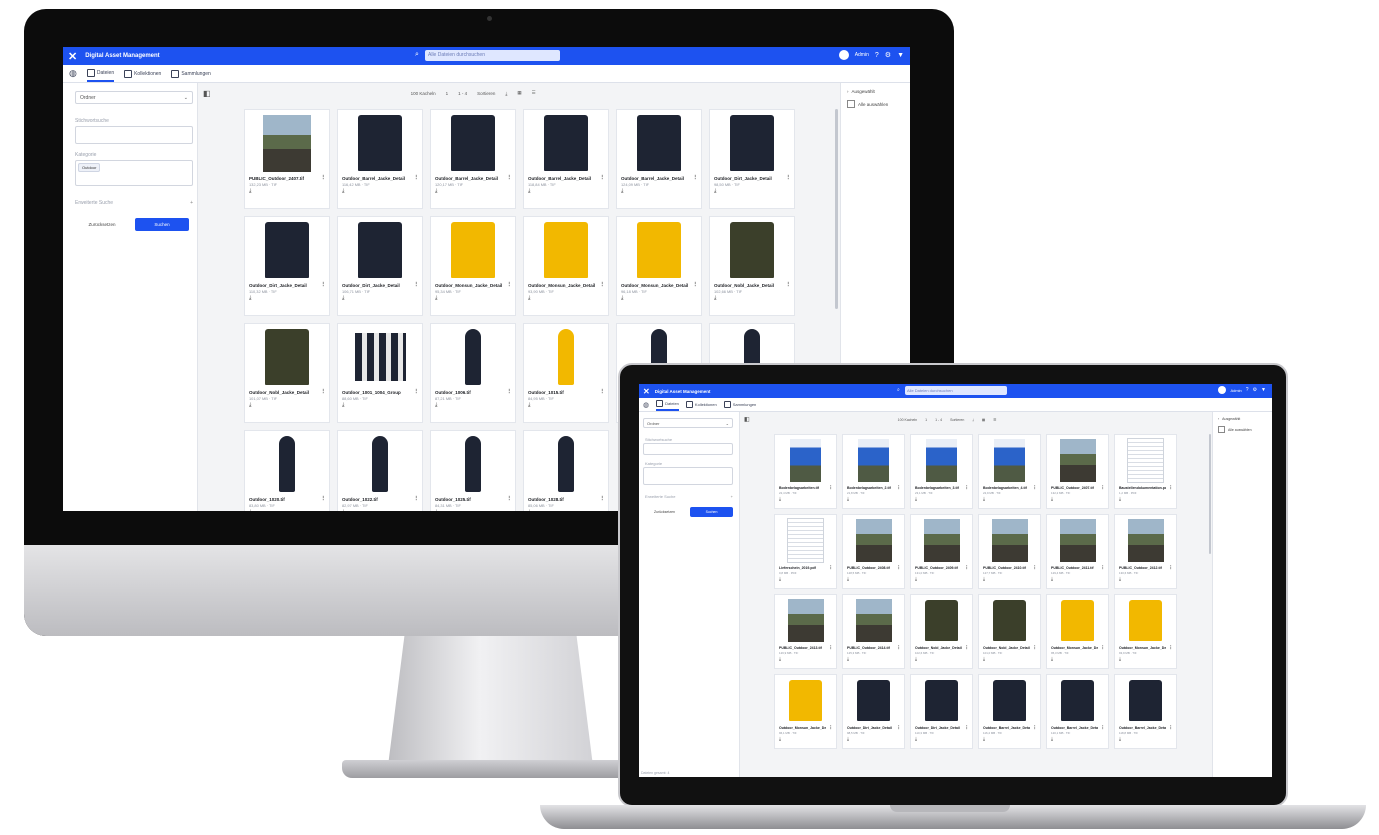 This screenshot has width=1379, height=835. I want to click on tab-files: Dateien, so click(100, 73).